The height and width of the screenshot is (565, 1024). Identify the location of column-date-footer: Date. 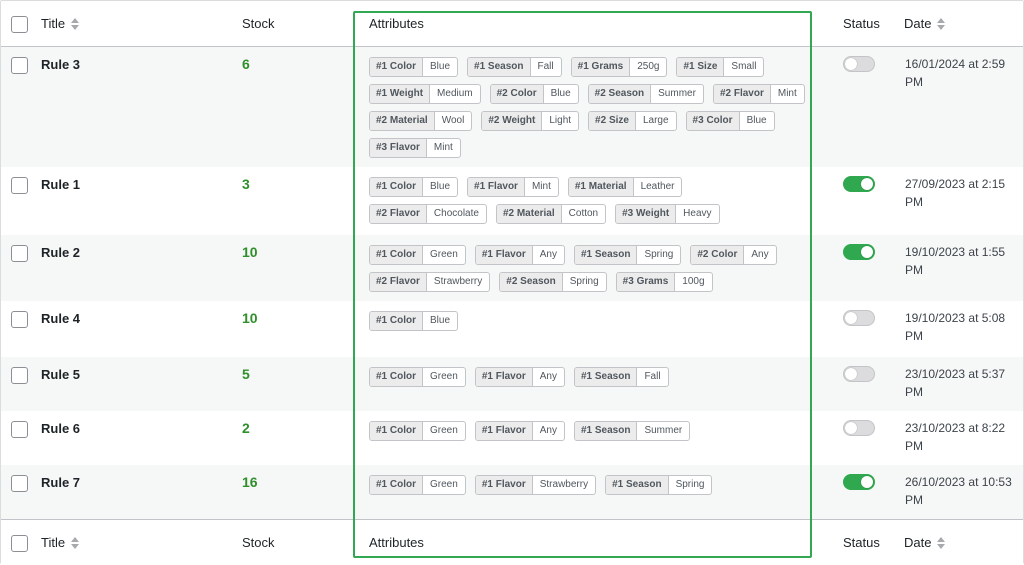
(925, 542).